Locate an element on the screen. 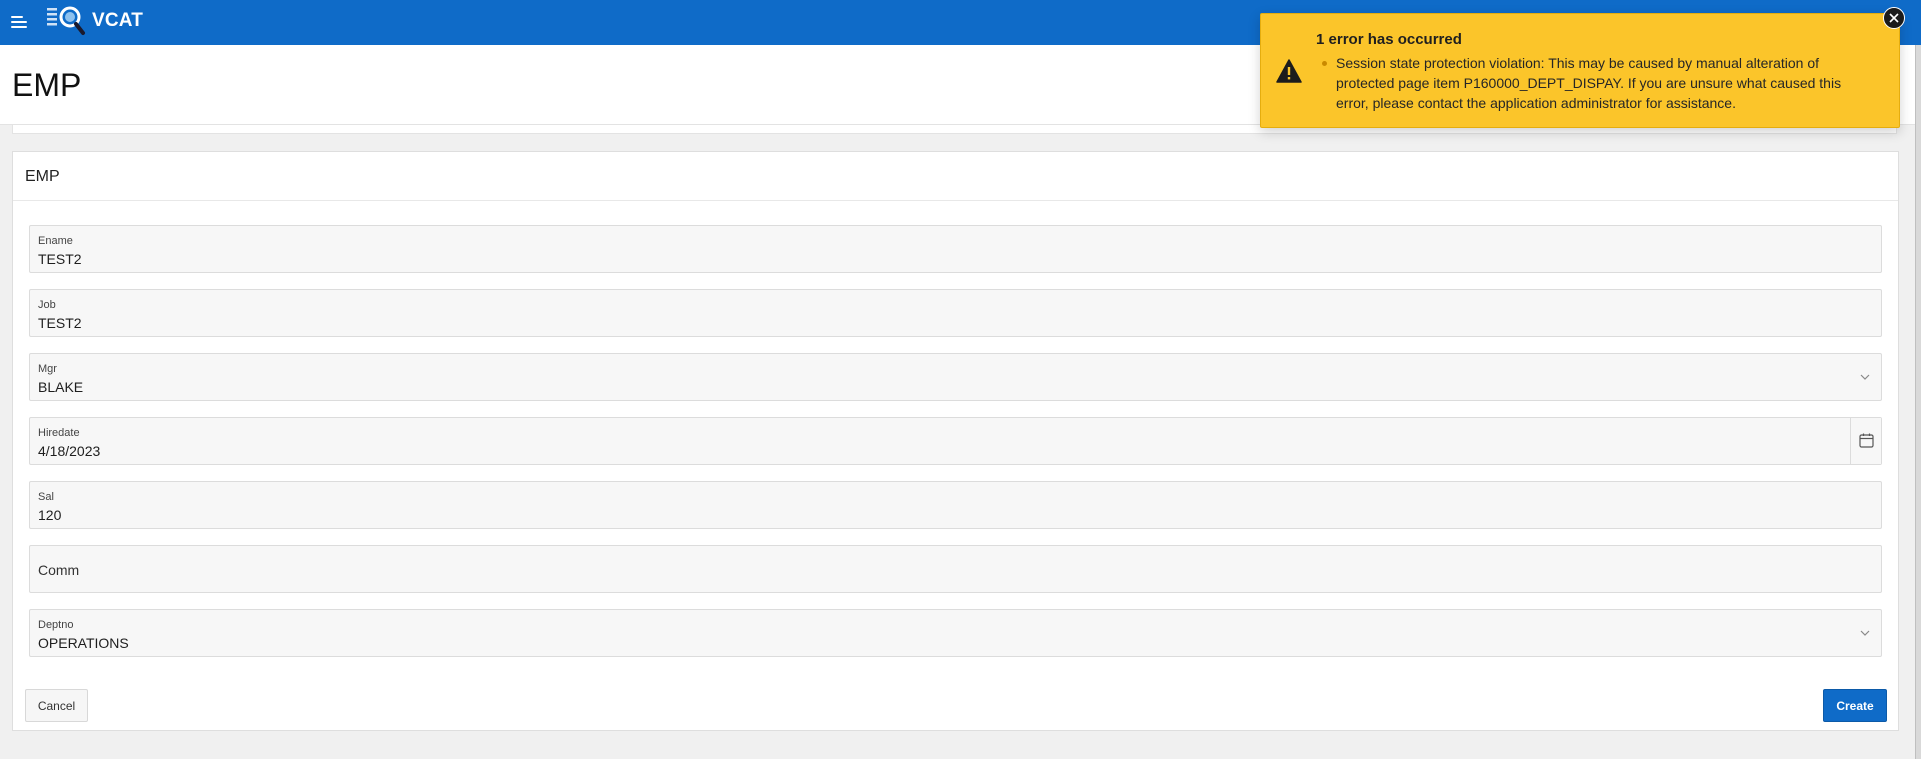  calendar-button is located at coordinates (1865, 441).